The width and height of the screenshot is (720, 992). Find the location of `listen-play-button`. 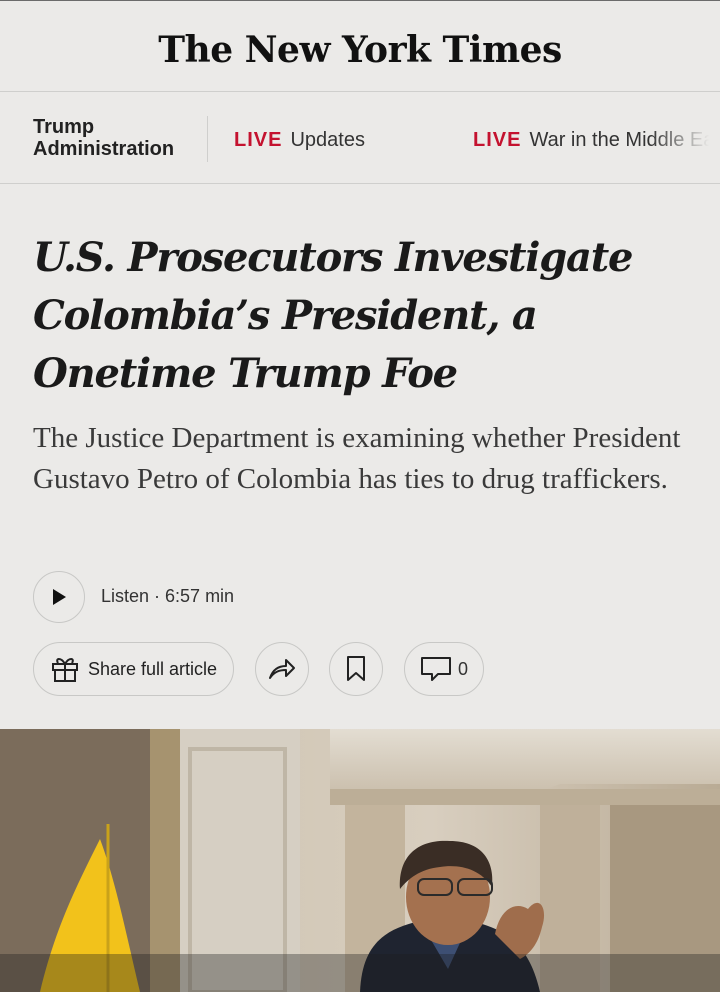

listen-play-button is located at coordinates (59, 597).